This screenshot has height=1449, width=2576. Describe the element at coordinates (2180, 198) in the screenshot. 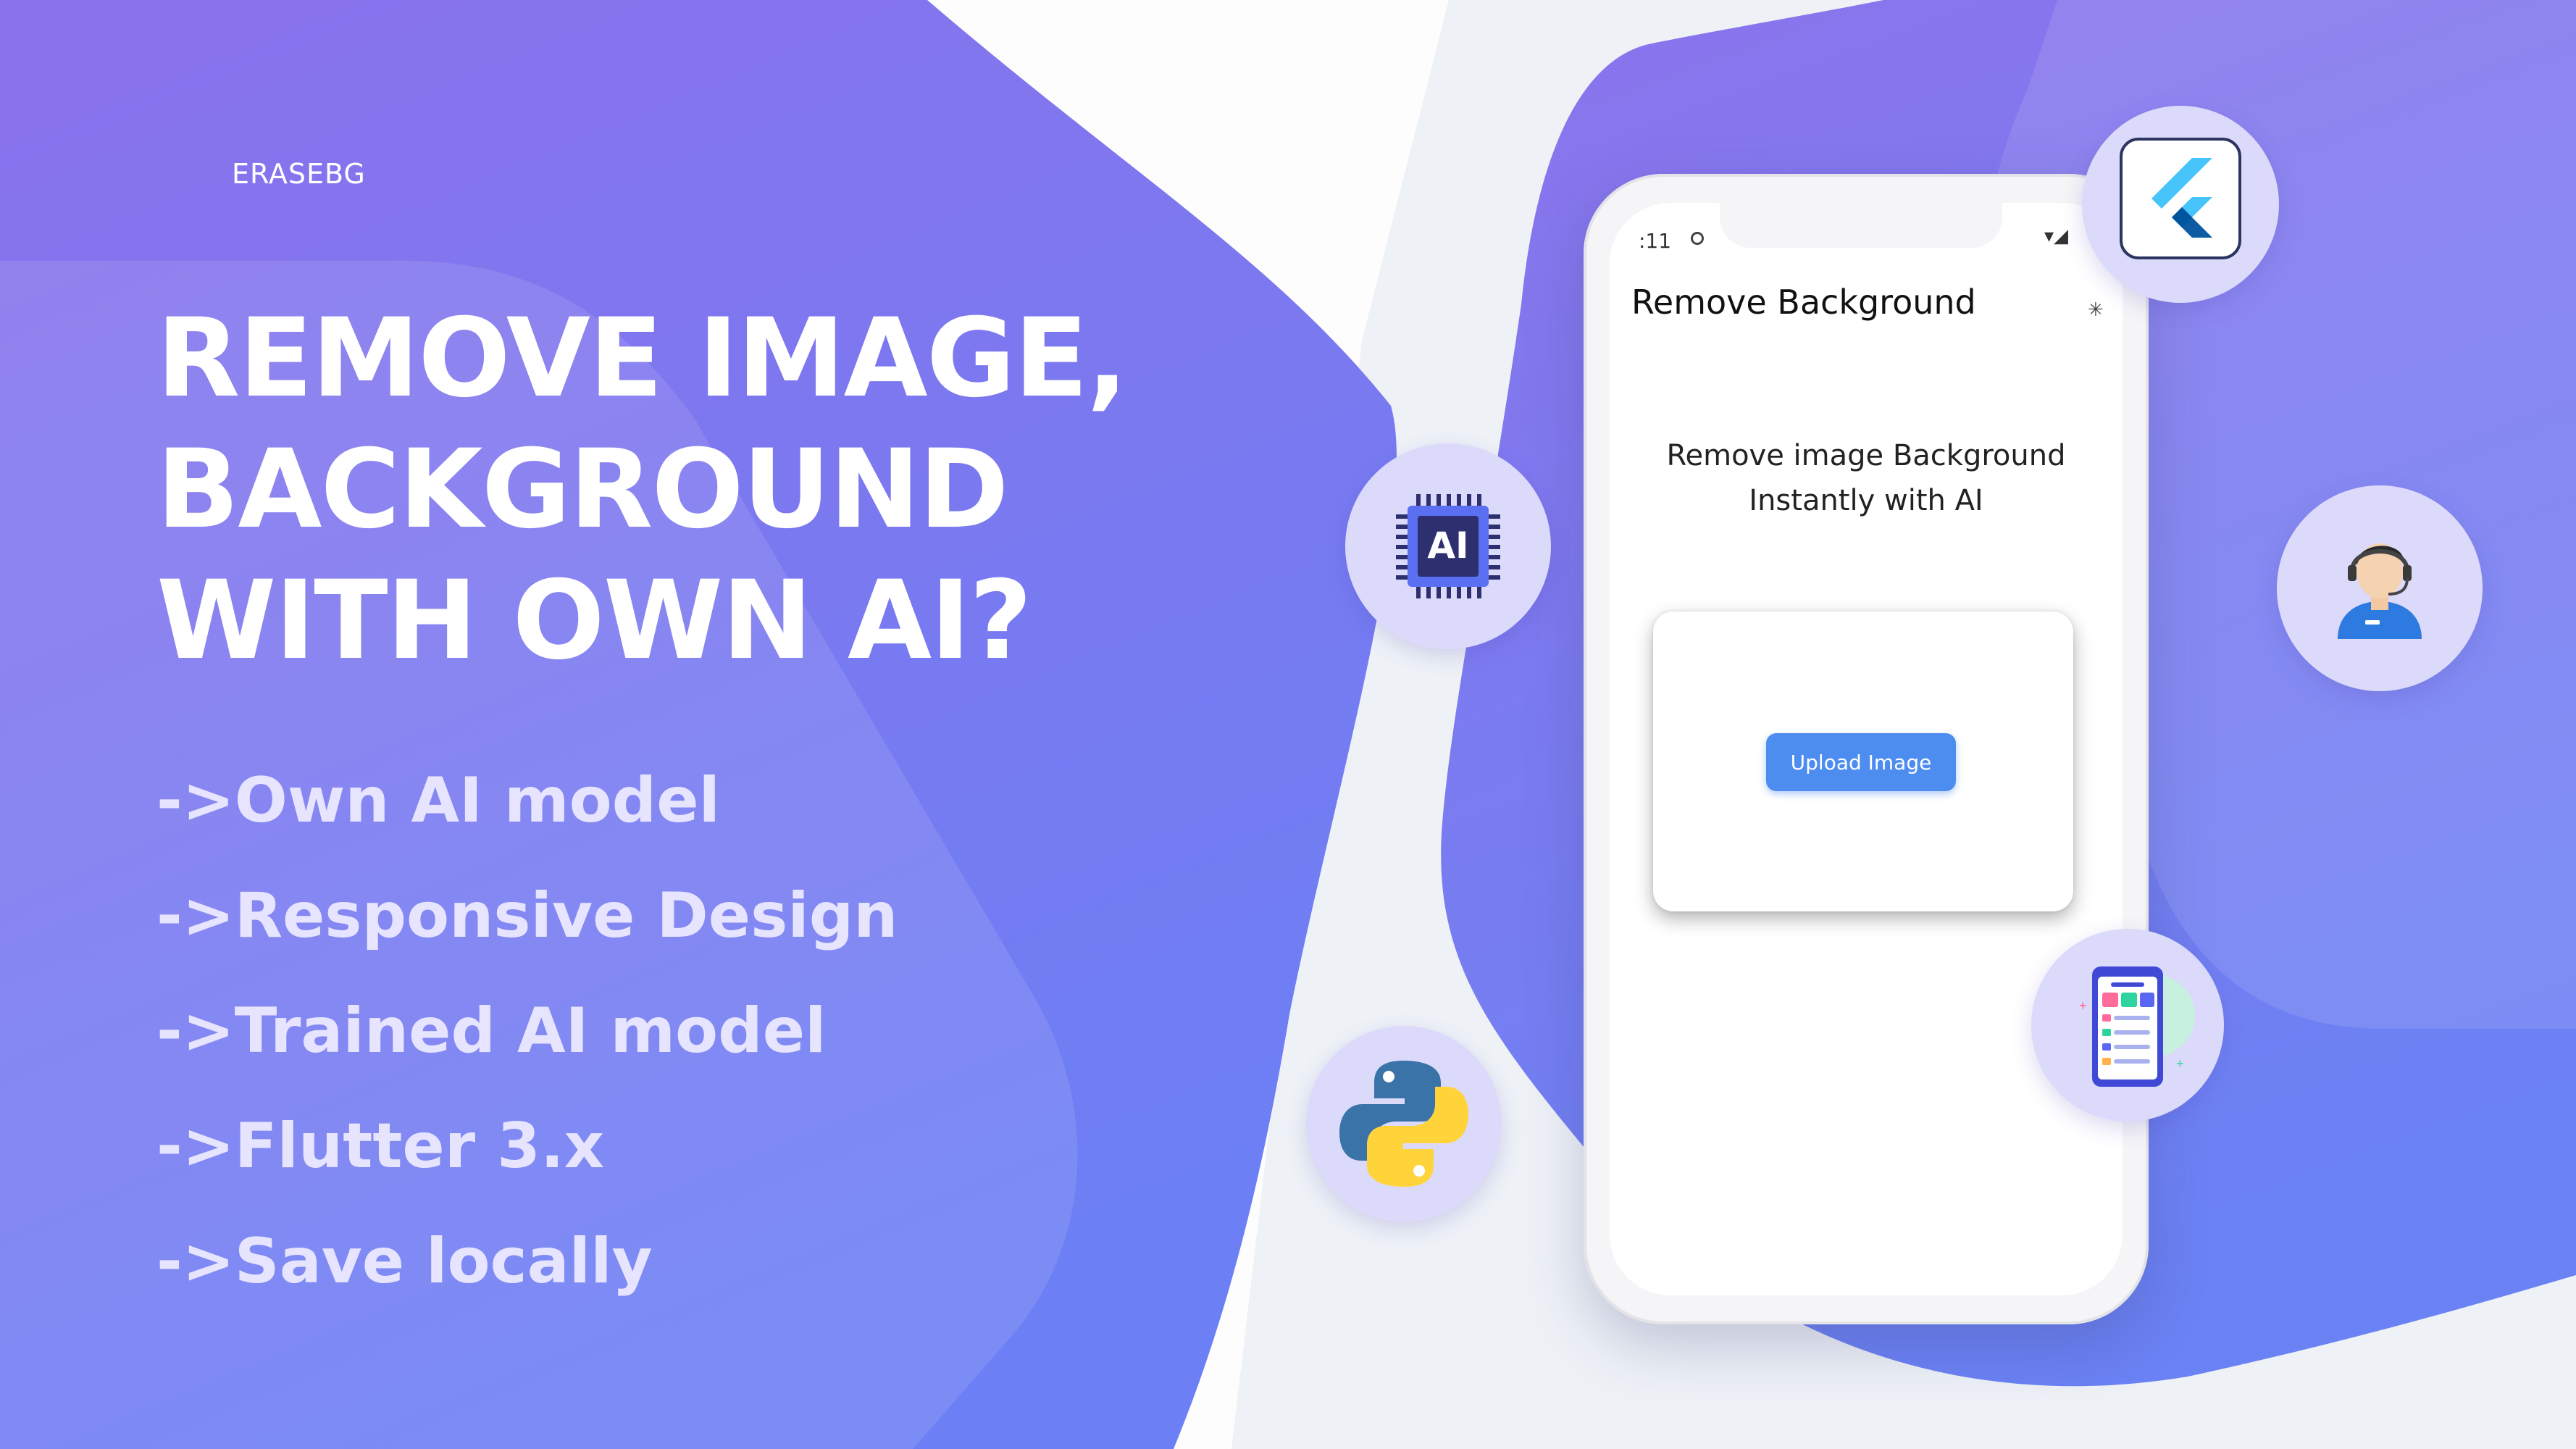

I see `flutter-logo-icon` at that location.